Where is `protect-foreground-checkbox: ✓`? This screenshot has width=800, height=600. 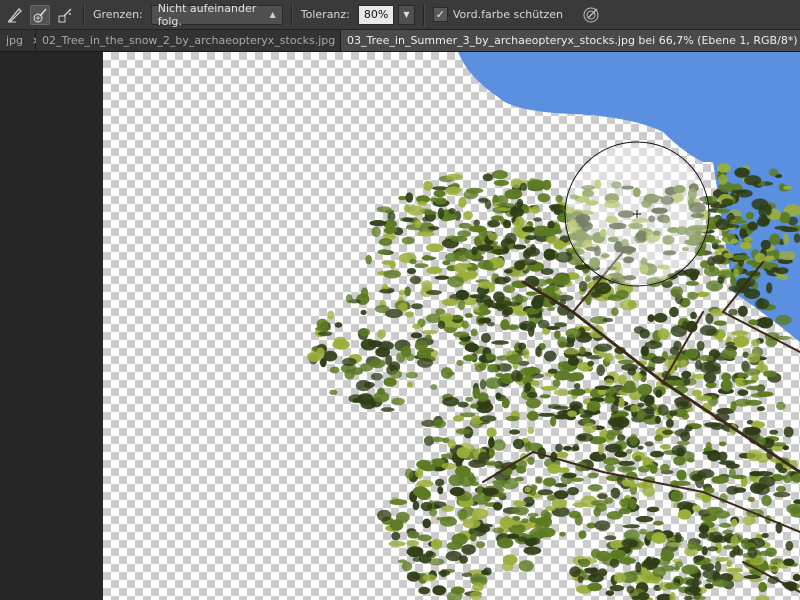
protect-foreground-checkbox: ✓ is located at coordinates (440, 14).